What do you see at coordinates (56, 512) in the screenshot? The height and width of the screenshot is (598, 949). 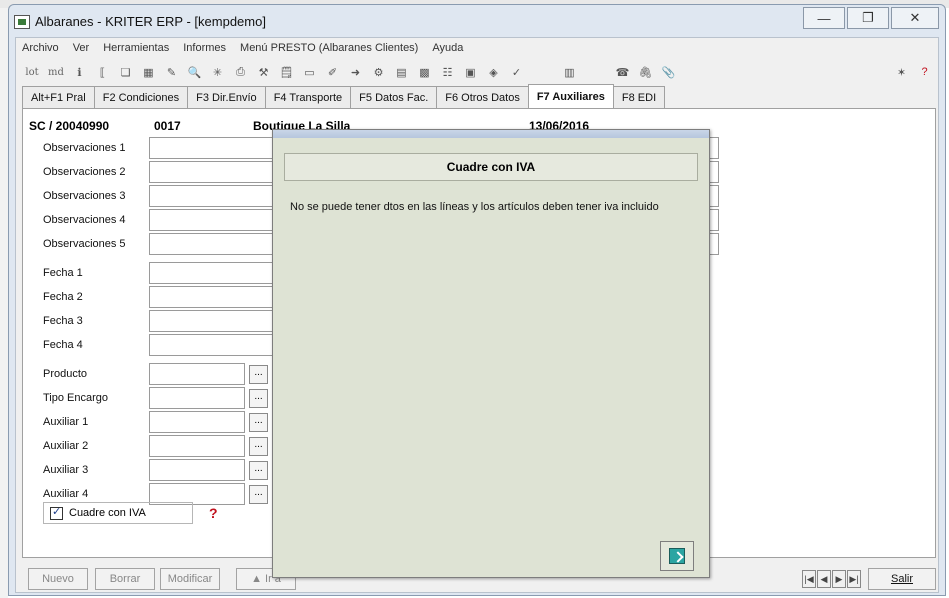 I see `checkbox-checked-icon` at bounding box center [56, 512].